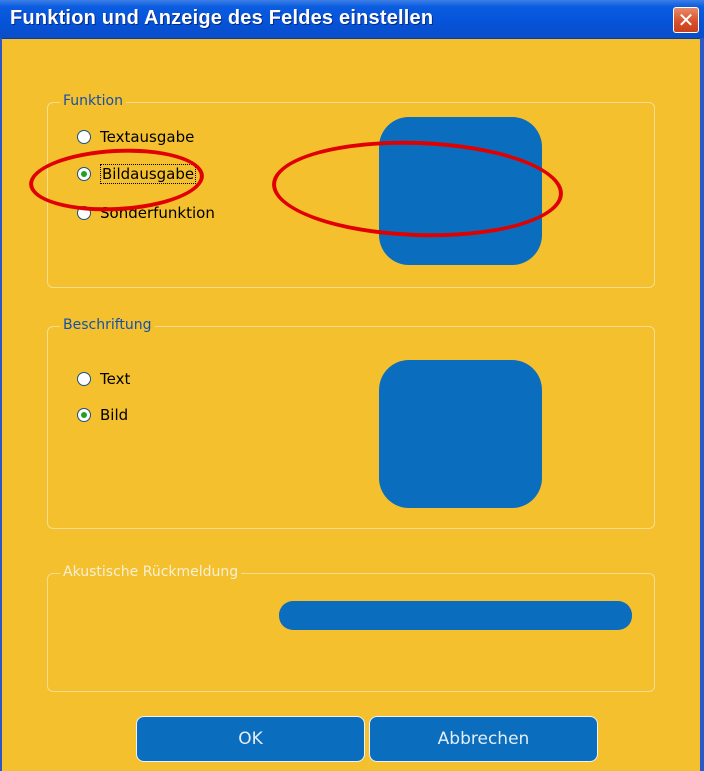  I want to click on radio-label: Bildausgabe, so click(148, 174).